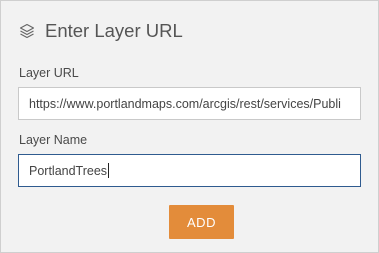 Image resolution: width=379 pixels, height=253 pixels. I want to click on text-cursor, so click(109, 170).